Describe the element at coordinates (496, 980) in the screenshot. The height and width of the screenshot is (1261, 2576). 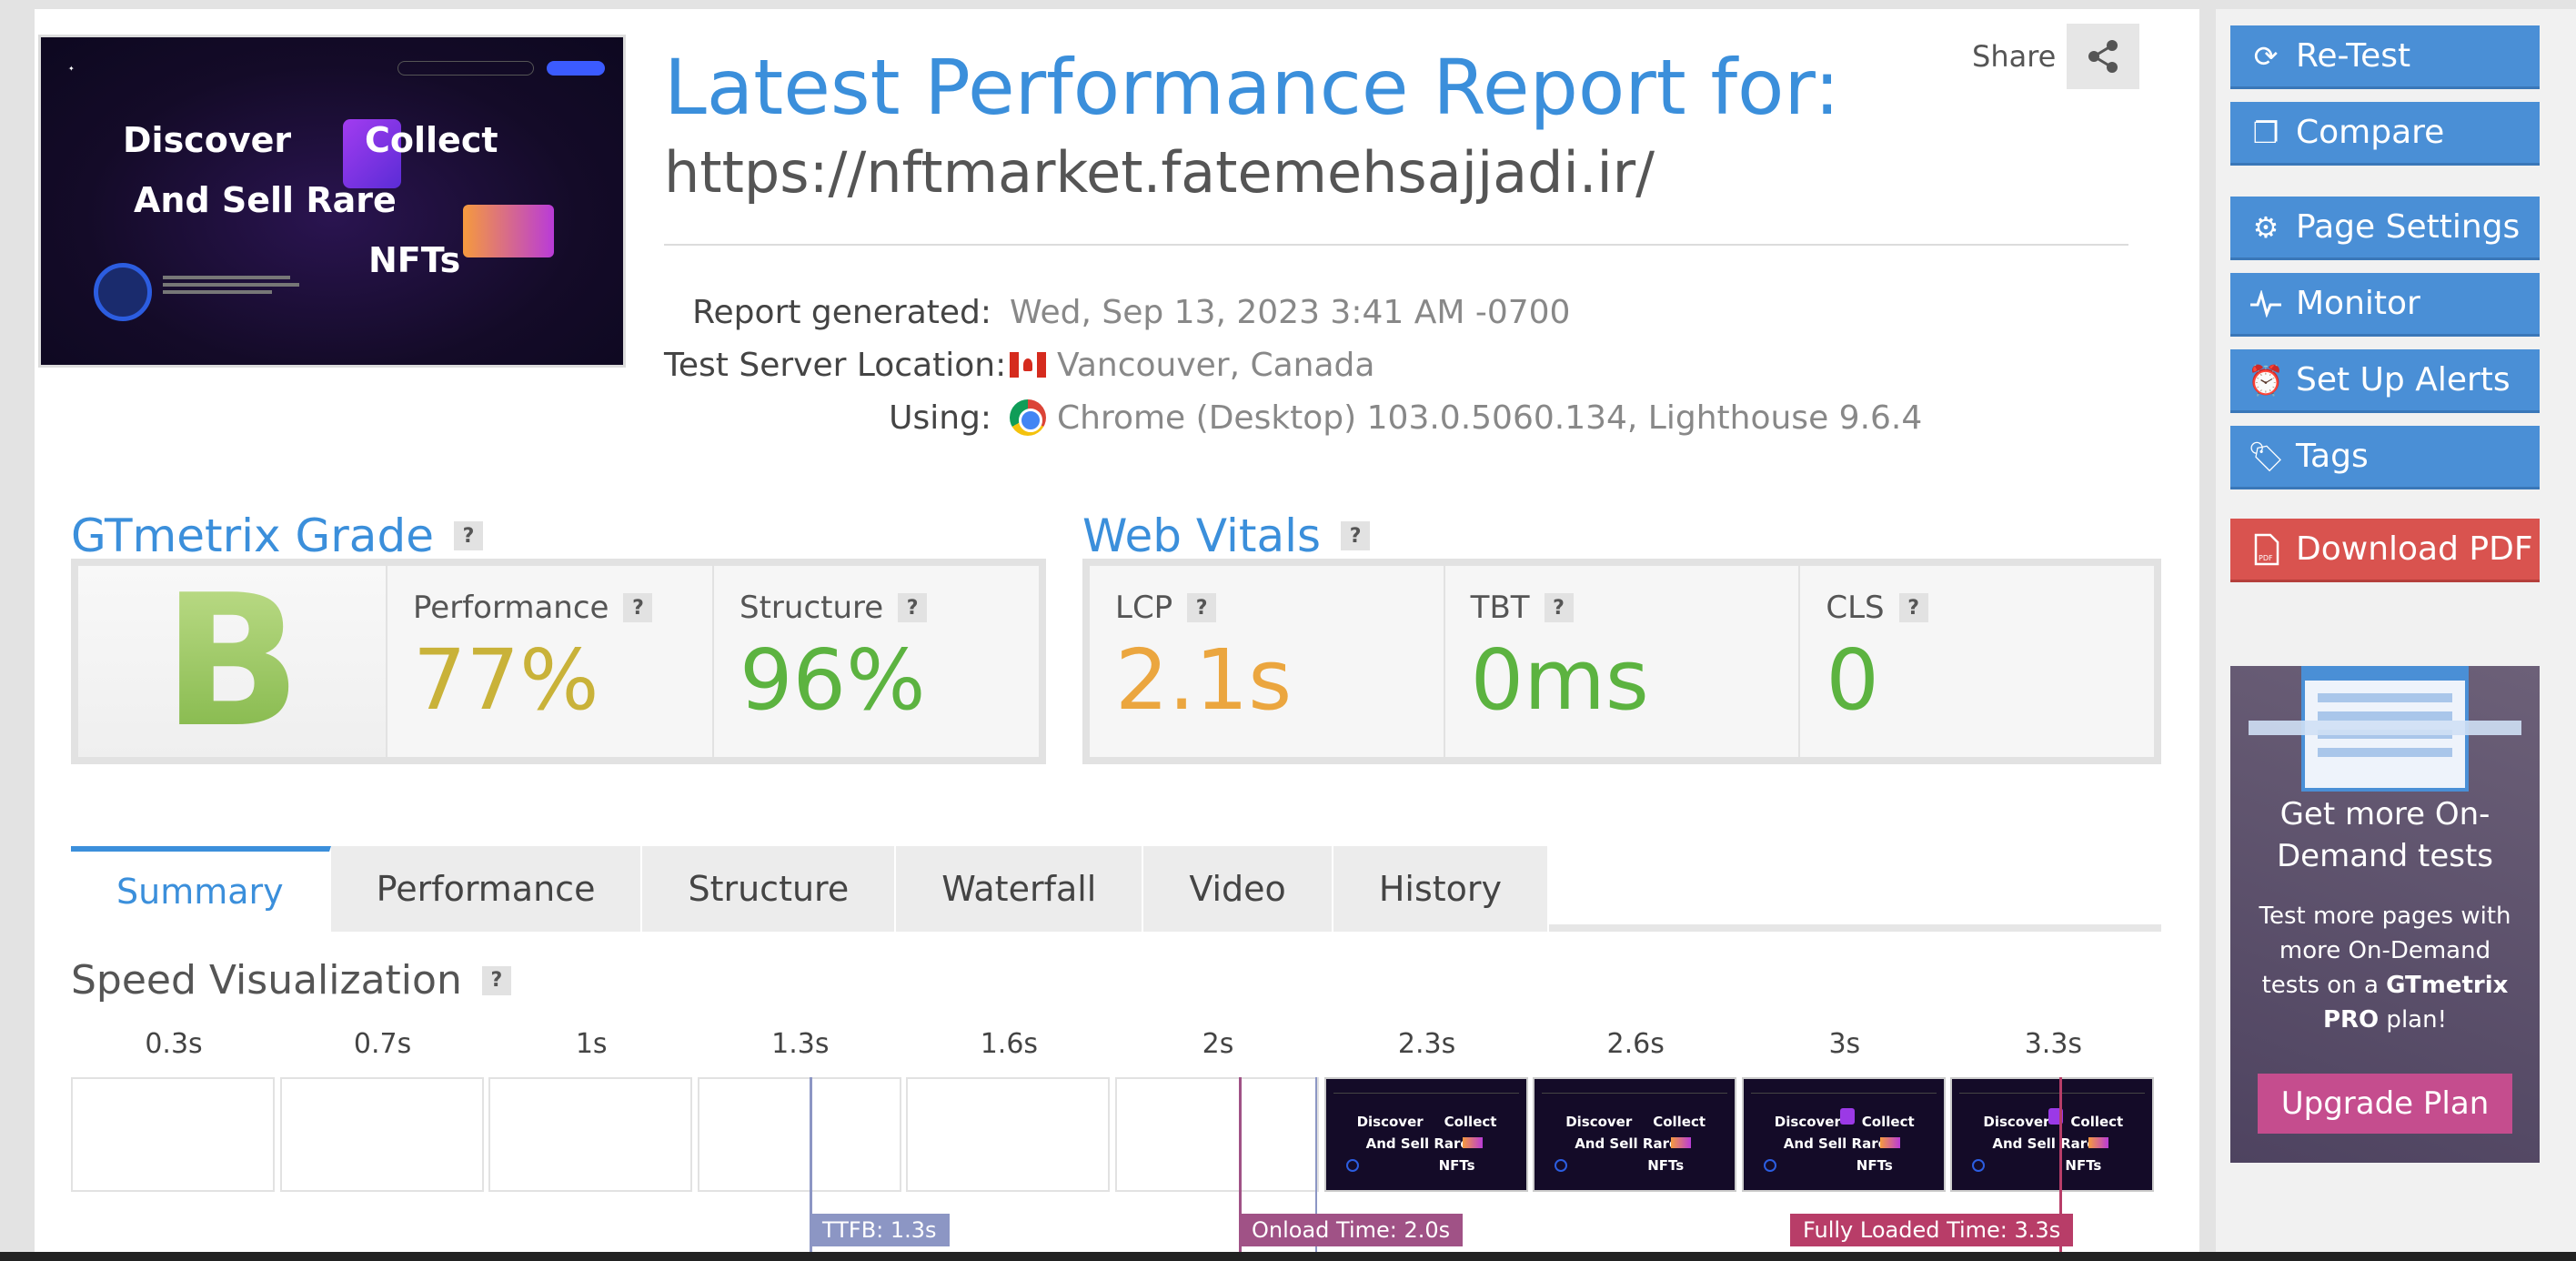
I see `speed-help-icon: ?` at that location.